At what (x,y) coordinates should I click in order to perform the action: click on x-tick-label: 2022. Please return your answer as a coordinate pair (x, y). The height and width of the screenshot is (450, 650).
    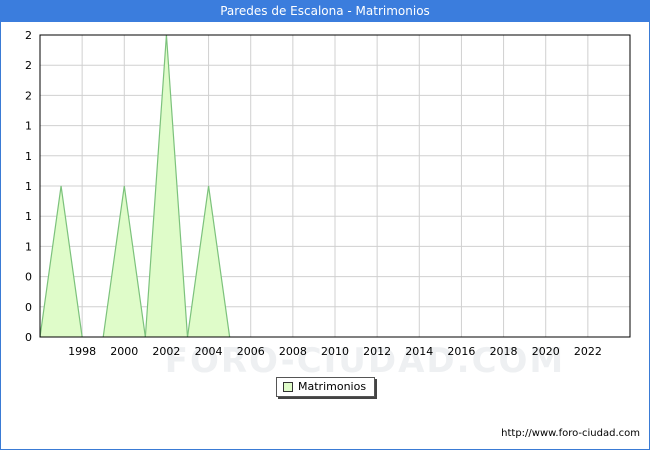
    Looking at the image, I should click on (588, 351).